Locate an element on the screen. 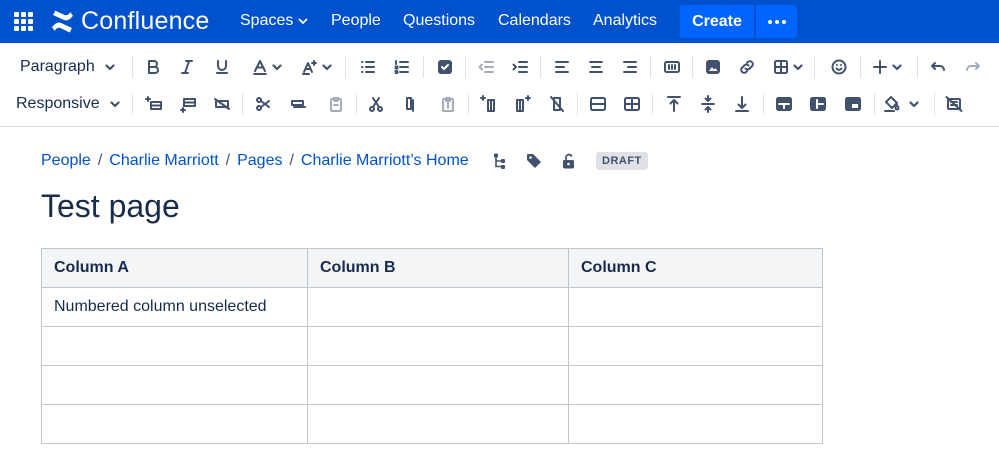 The height and width of the screenshot is (457, 999). cut-row-button is located at coordinates (264, 104).